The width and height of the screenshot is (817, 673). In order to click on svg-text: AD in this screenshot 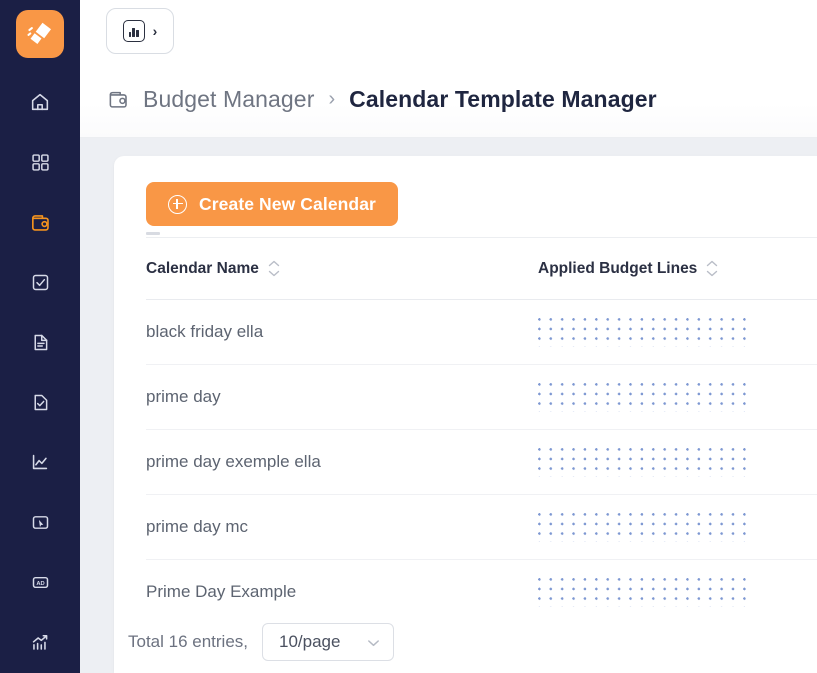, I will do `click(40, 583)`.